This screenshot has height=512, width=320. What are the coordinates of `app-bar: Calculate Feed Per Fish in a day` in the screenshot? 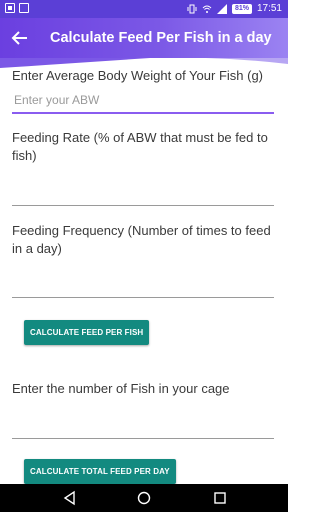 It's located at (144, 38).